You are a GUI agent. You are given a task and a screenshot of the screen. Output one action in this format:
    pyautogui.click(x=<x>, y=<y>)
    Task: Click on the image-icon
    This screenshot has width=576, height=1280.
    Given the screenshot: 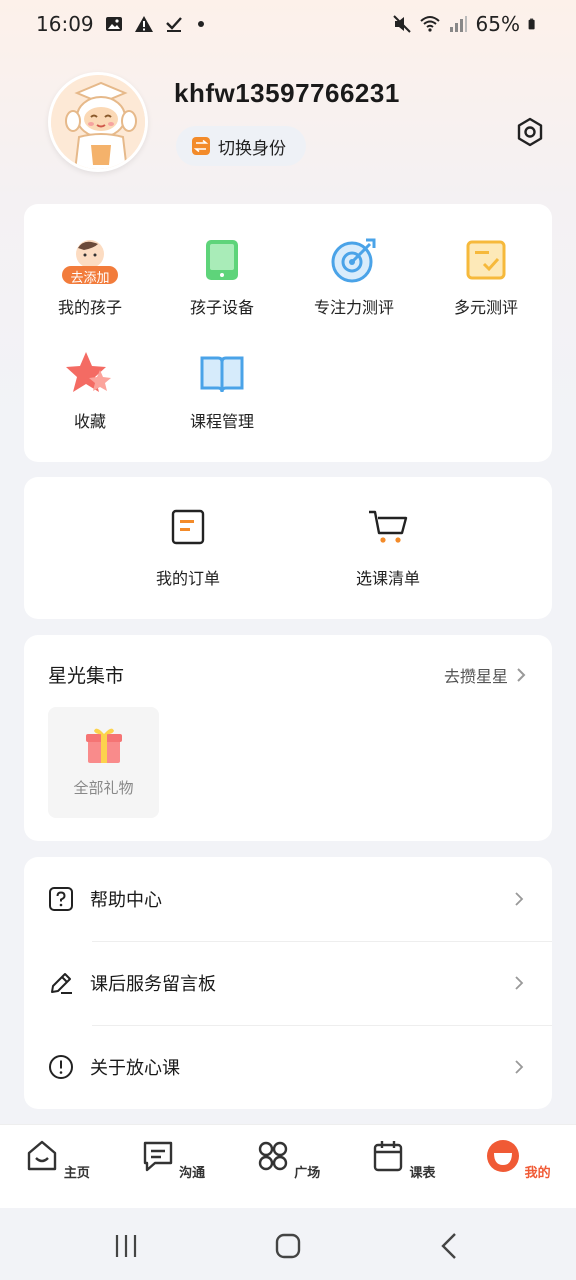 What is the action you would take?
    pyautogui.click(x=113, y=24)
    